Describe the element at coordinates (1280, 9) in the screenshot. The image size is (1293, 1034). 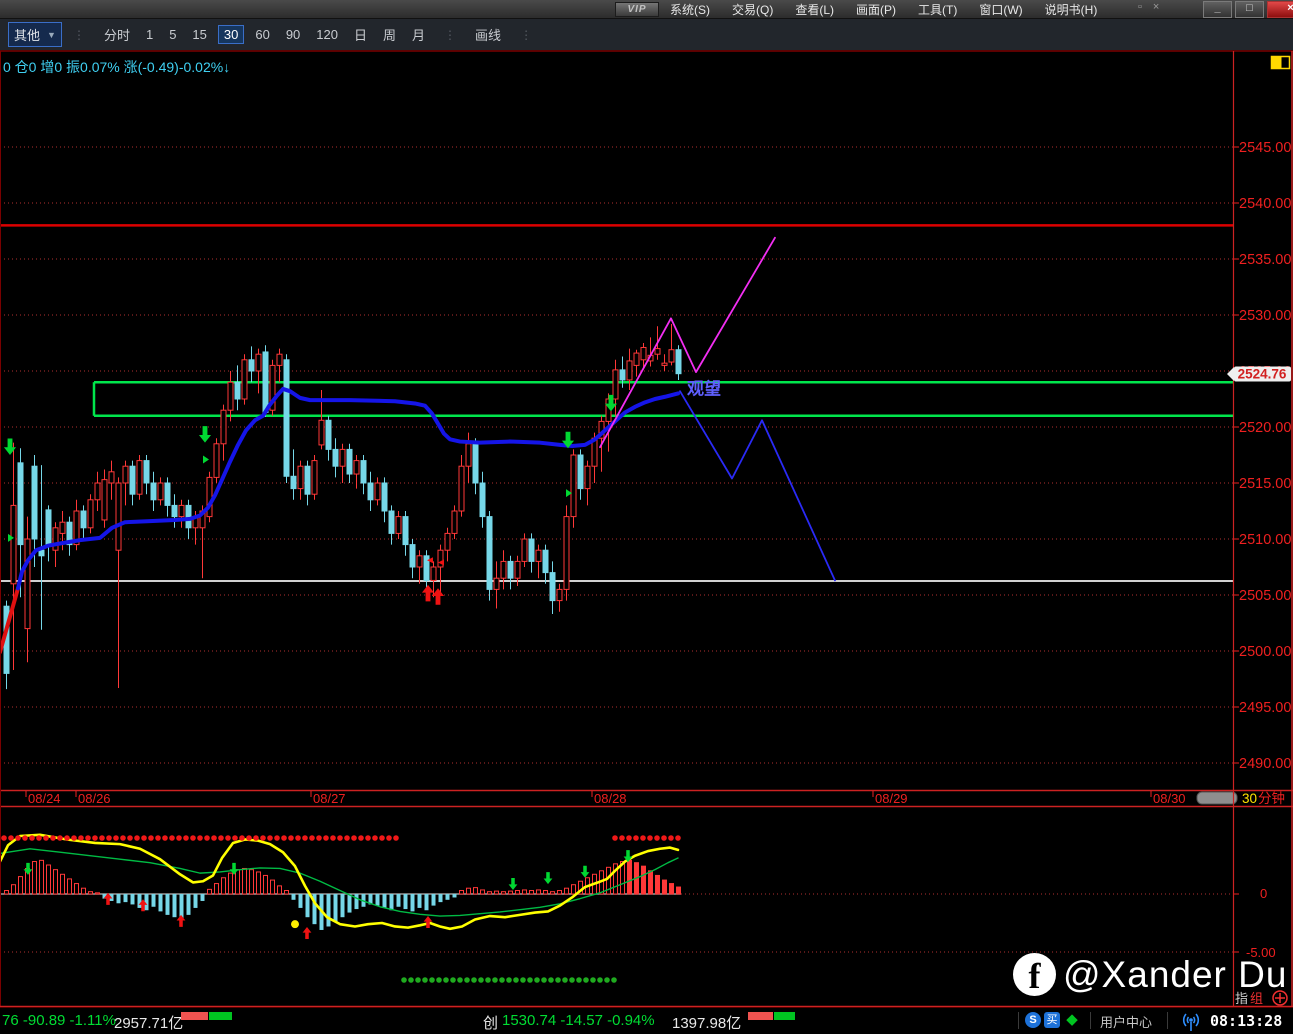
I see `close-button: ×` at that location.